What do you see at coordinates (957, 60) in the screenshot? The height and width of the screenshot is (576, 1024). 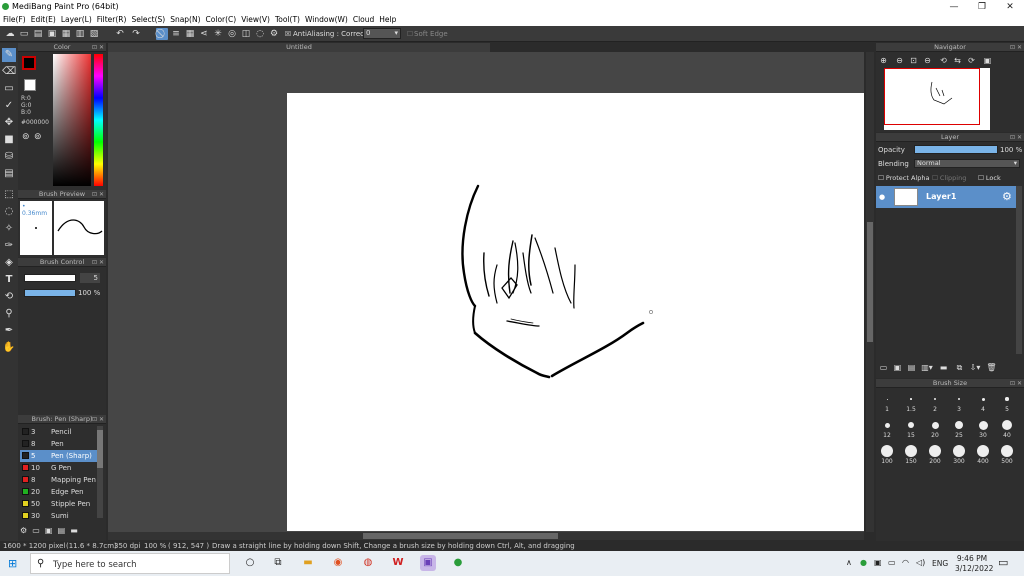 I see `flip-icon: ⇆` at bounding box center [957, 60].